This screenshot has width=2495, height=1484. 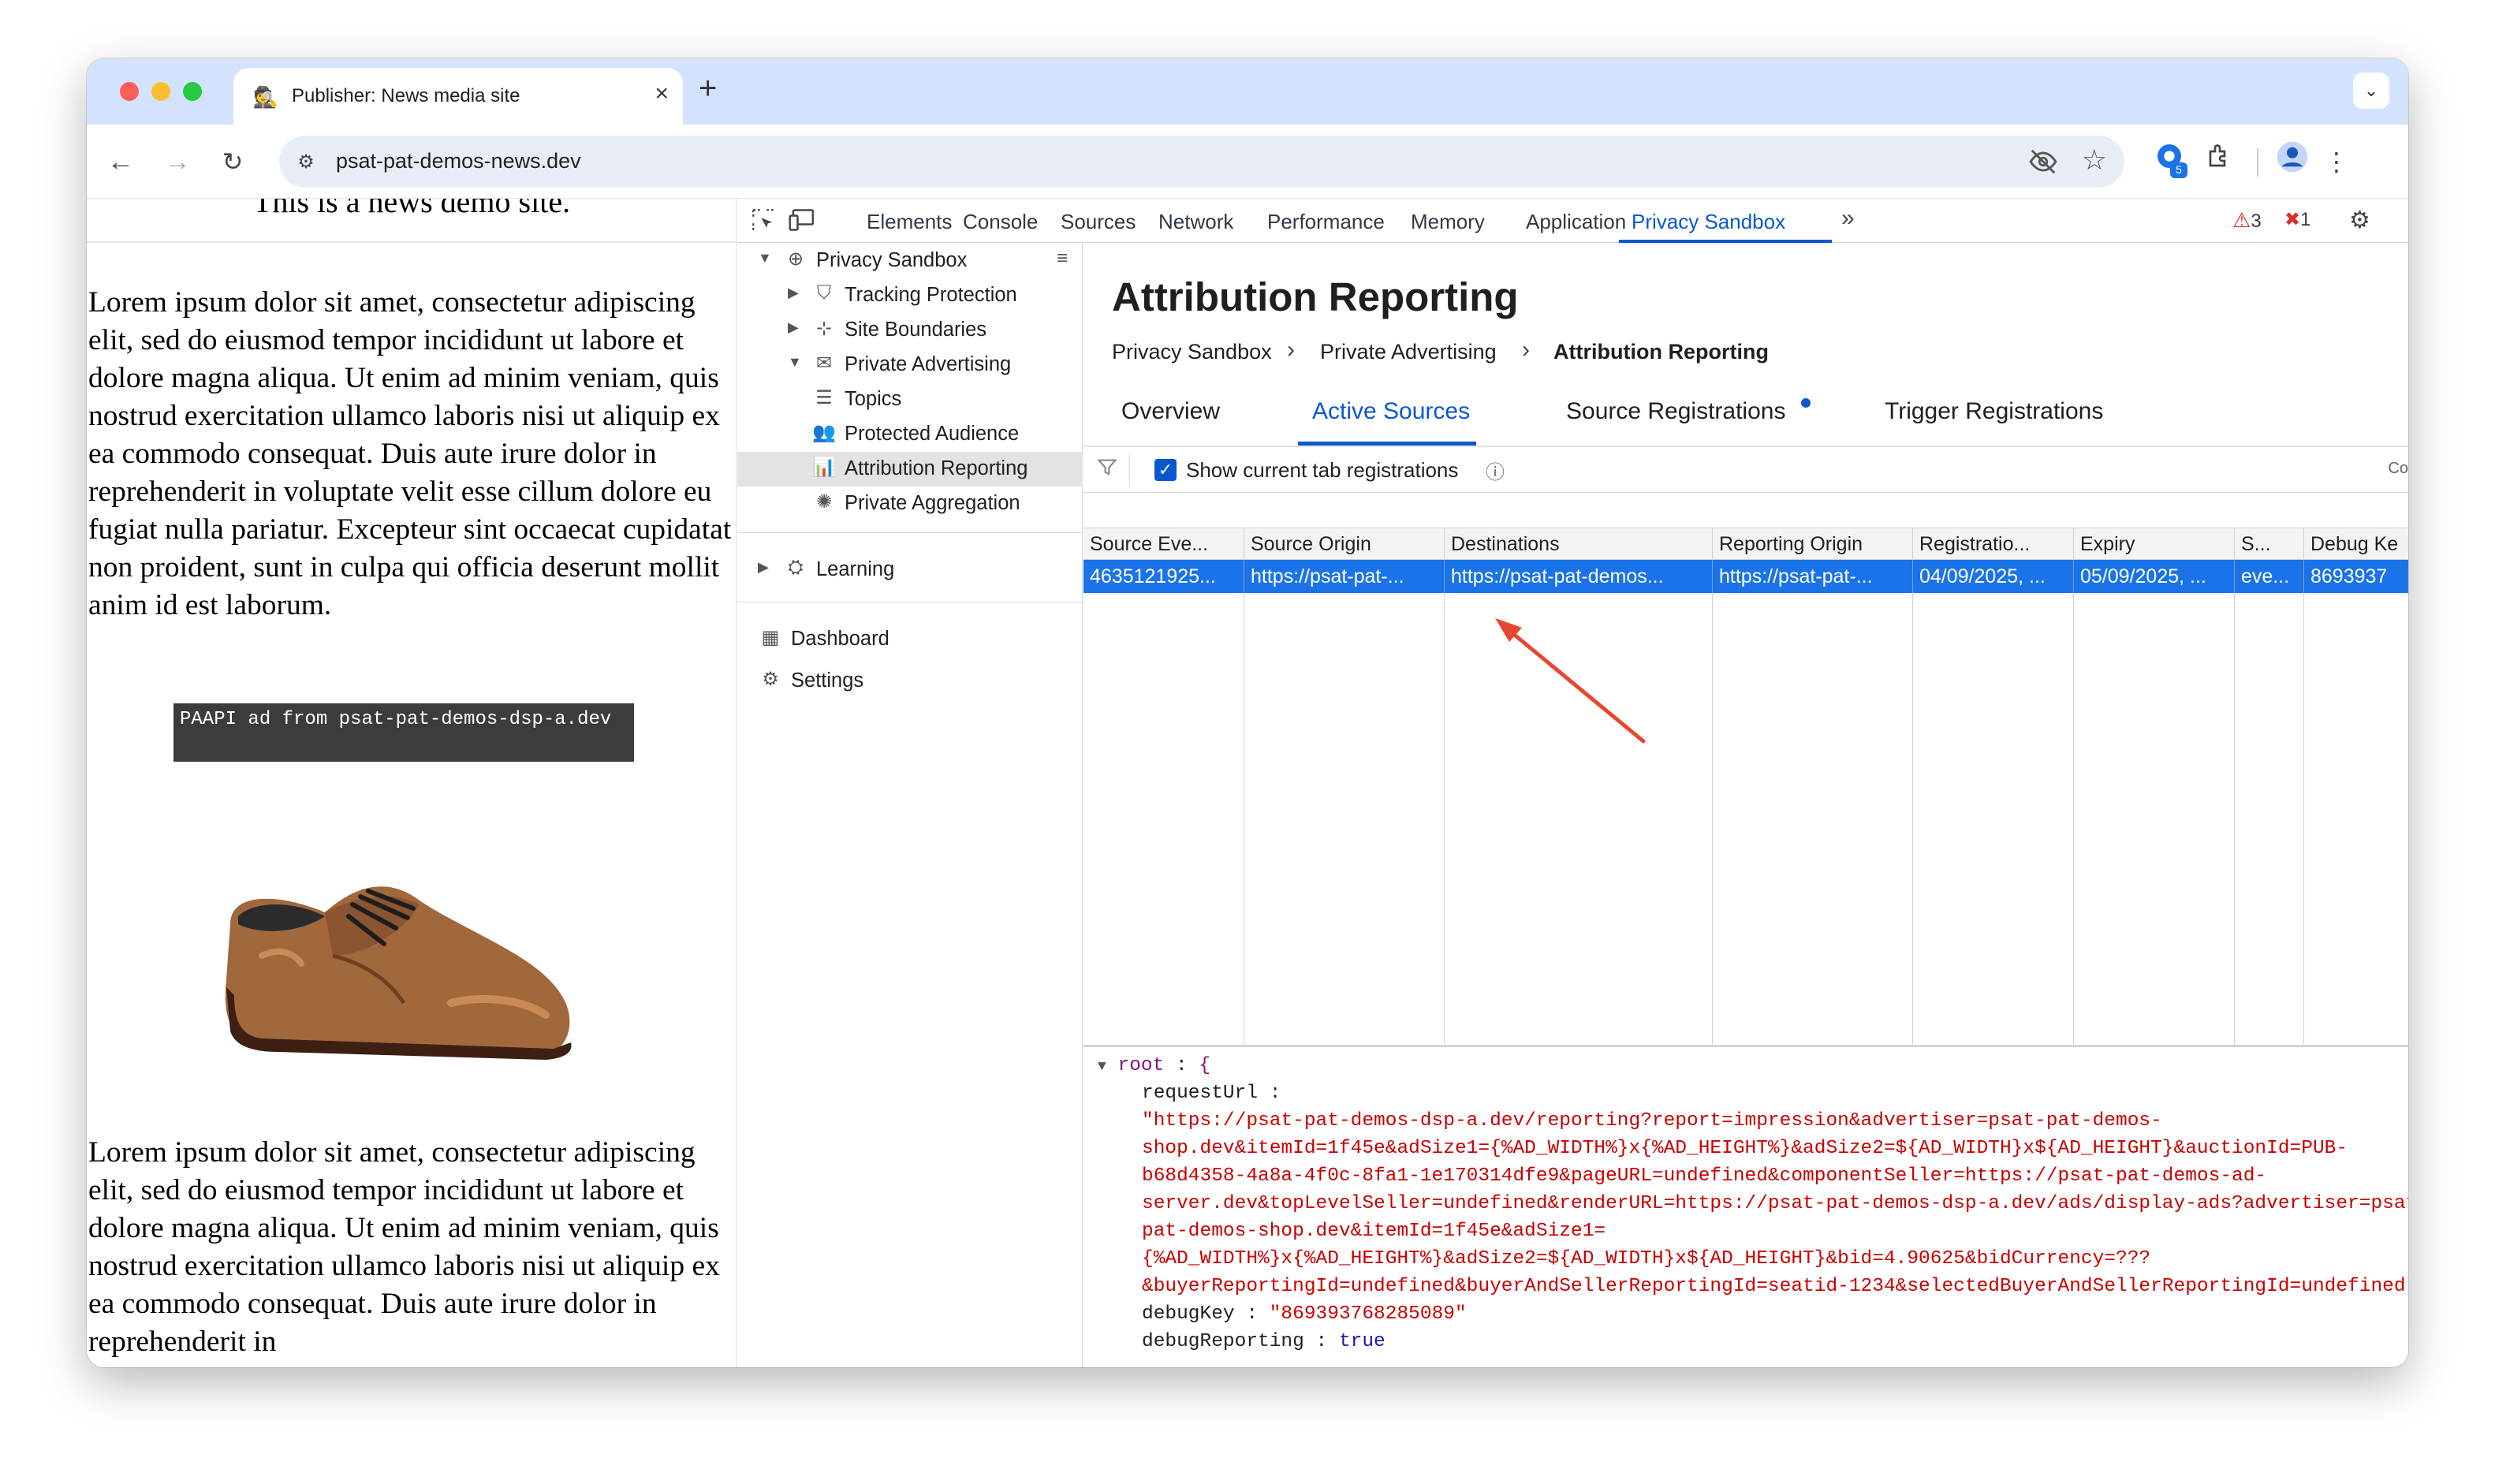 What do you see at coordinates (1170, 411) in the screenshot?
I see `tab-overview: Overview` at bounding box center [1170, 411].